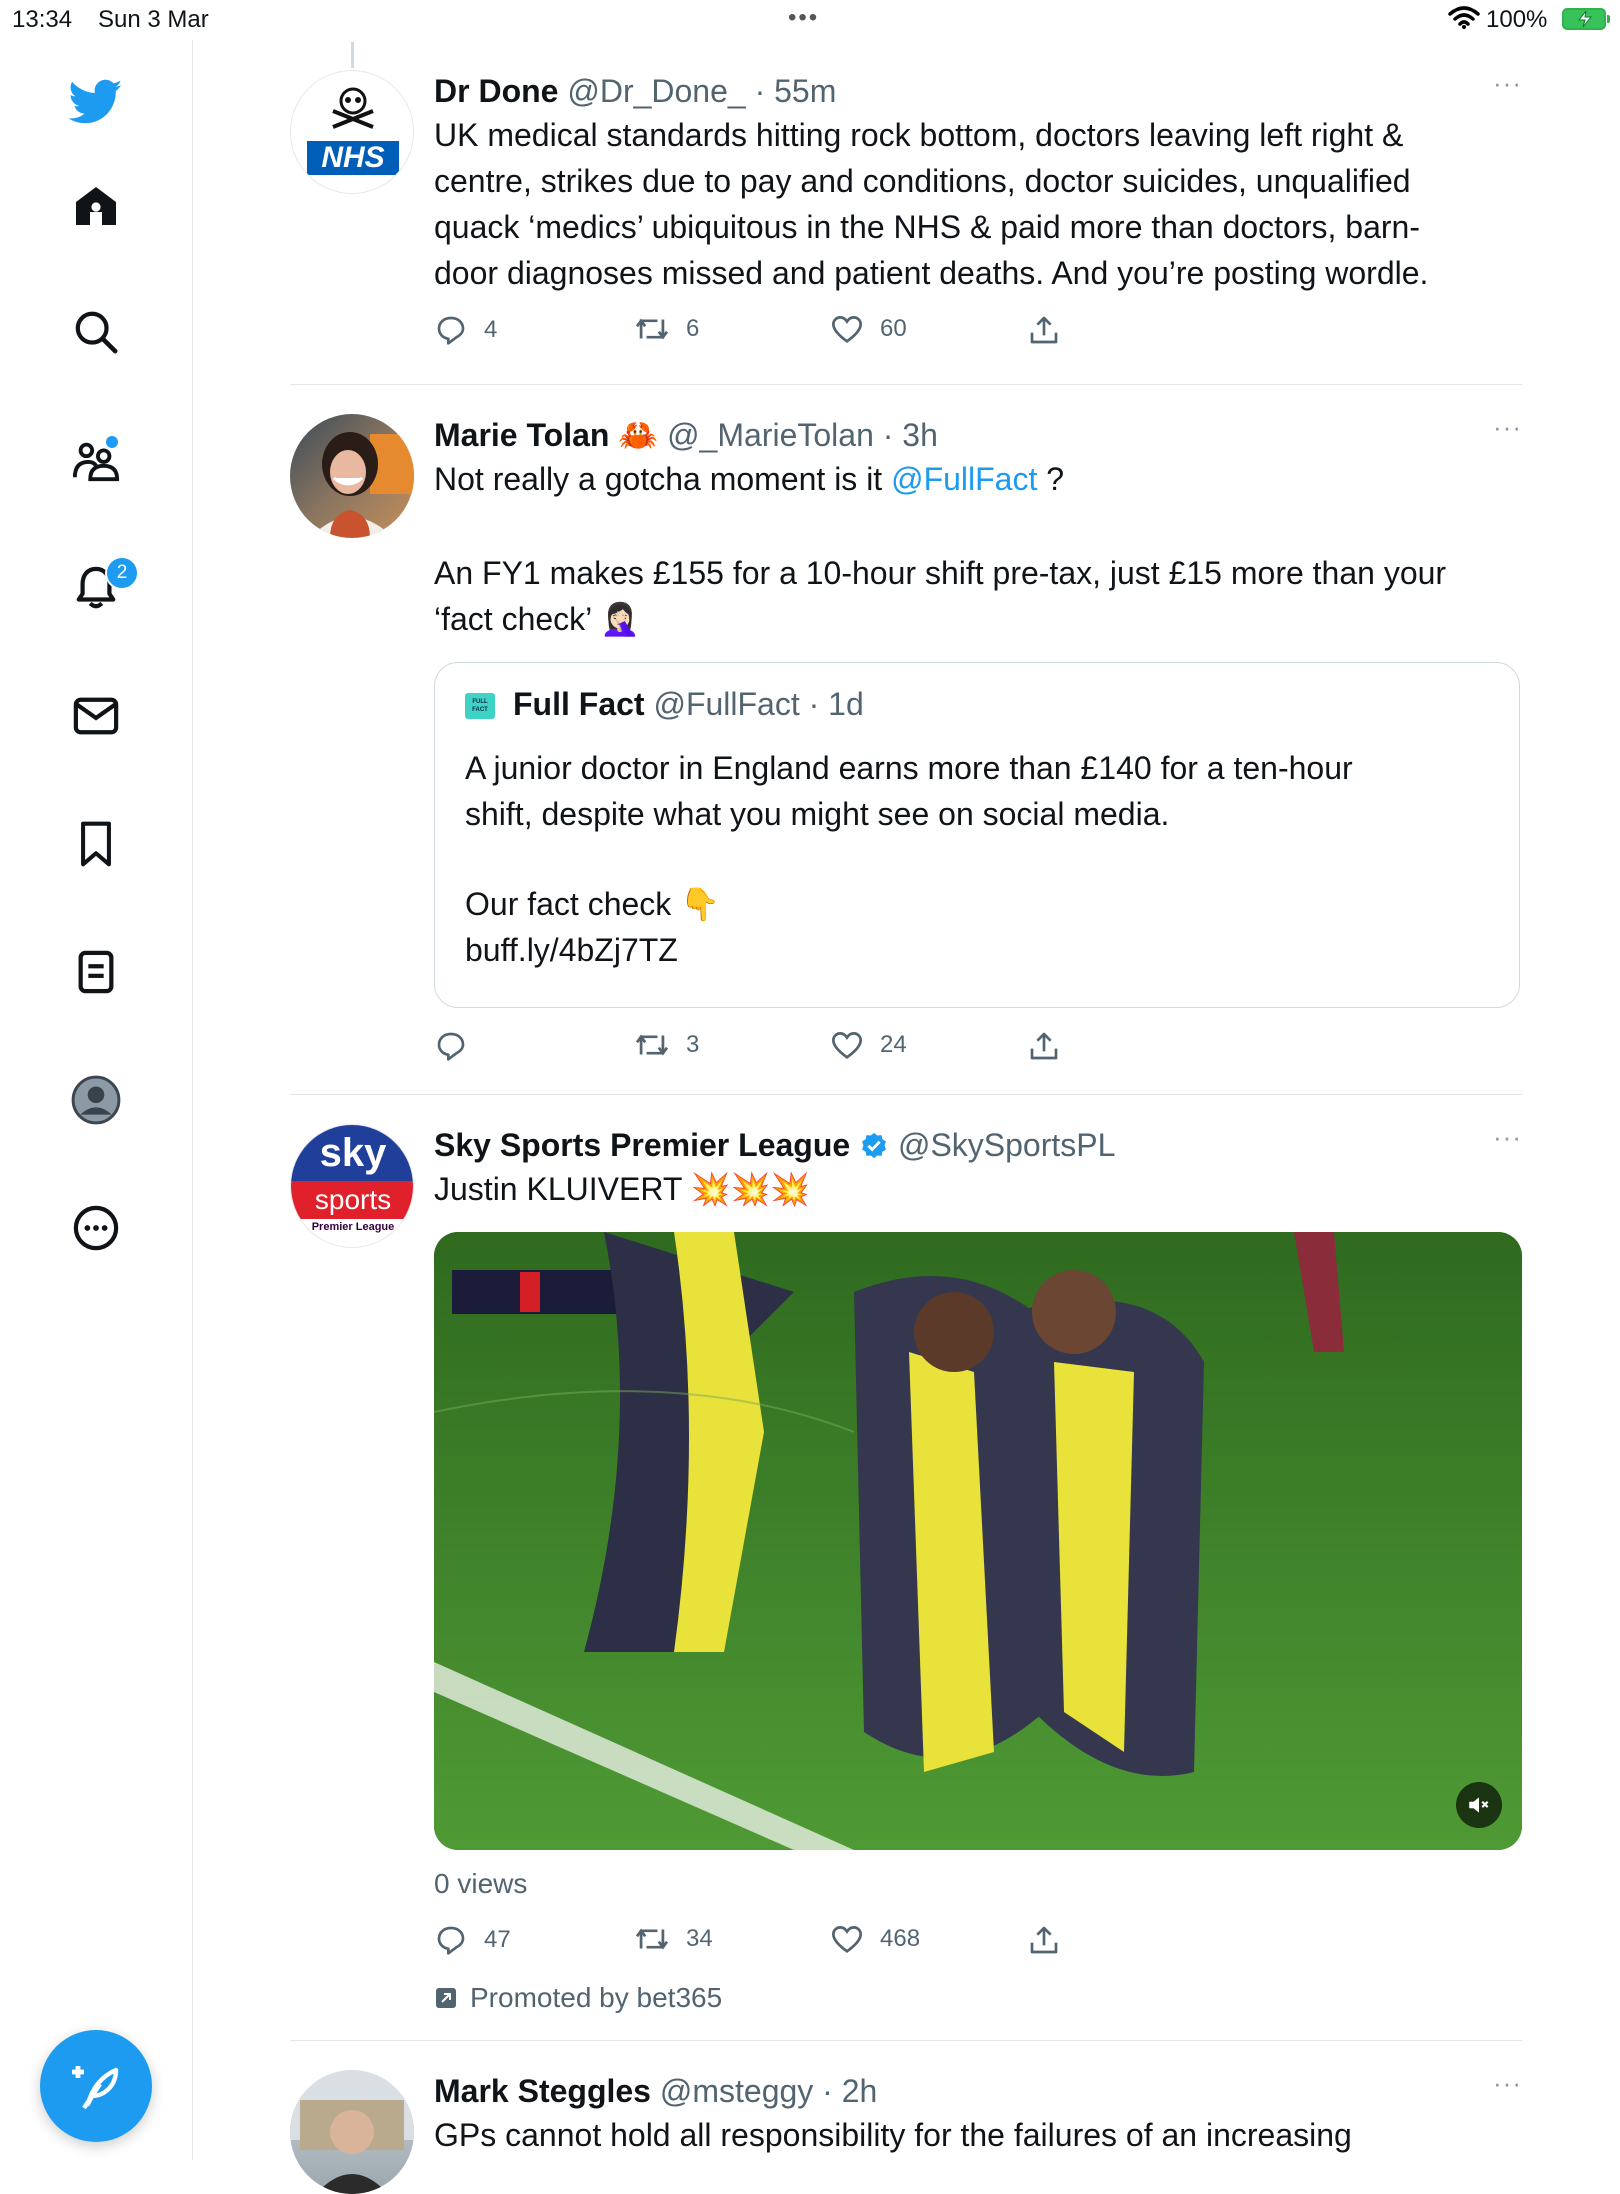  Describe the element at coordinates (726, 704) in the screenshot. I see `quoted-author-handle: @FullFact` at that location.